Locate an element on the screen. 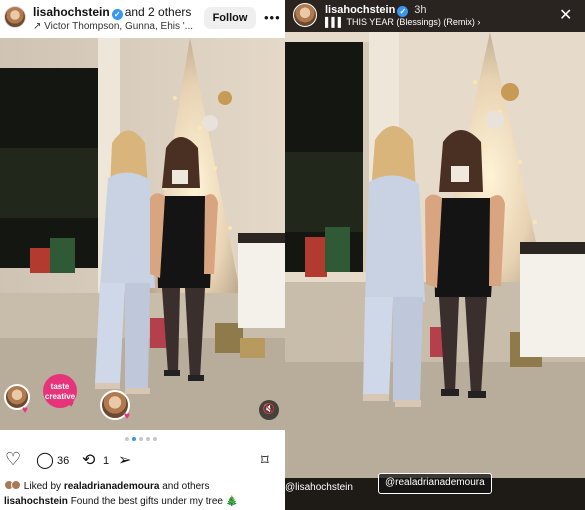 The height and width of the screenshot is (510, 585). liker-avatar is located at coordinates (16, 485).